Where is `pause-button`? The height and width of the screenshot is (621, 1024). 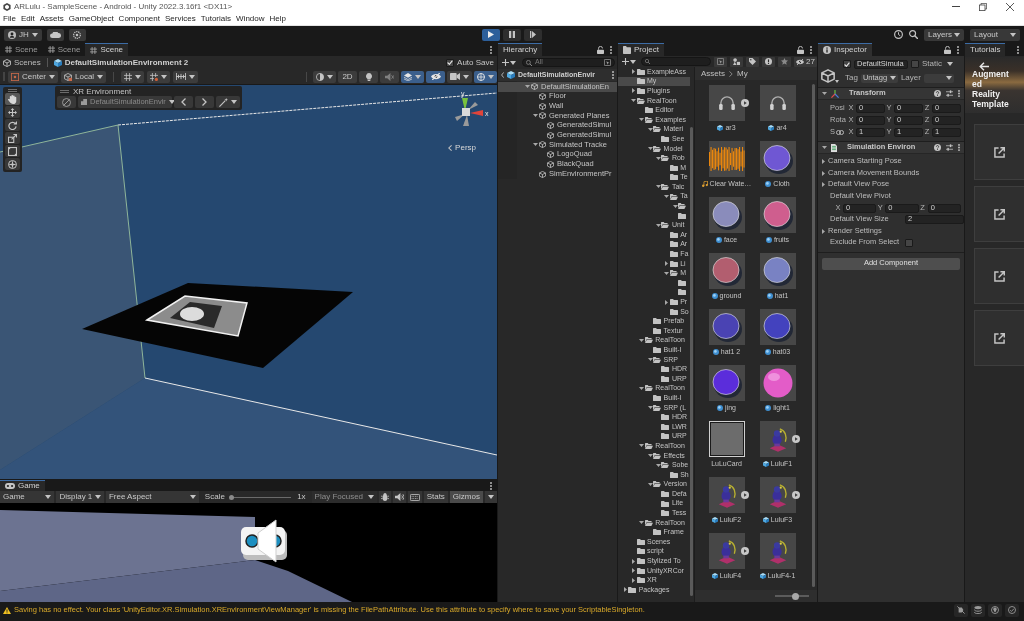
pause-button is located at coordinates (512, 34).